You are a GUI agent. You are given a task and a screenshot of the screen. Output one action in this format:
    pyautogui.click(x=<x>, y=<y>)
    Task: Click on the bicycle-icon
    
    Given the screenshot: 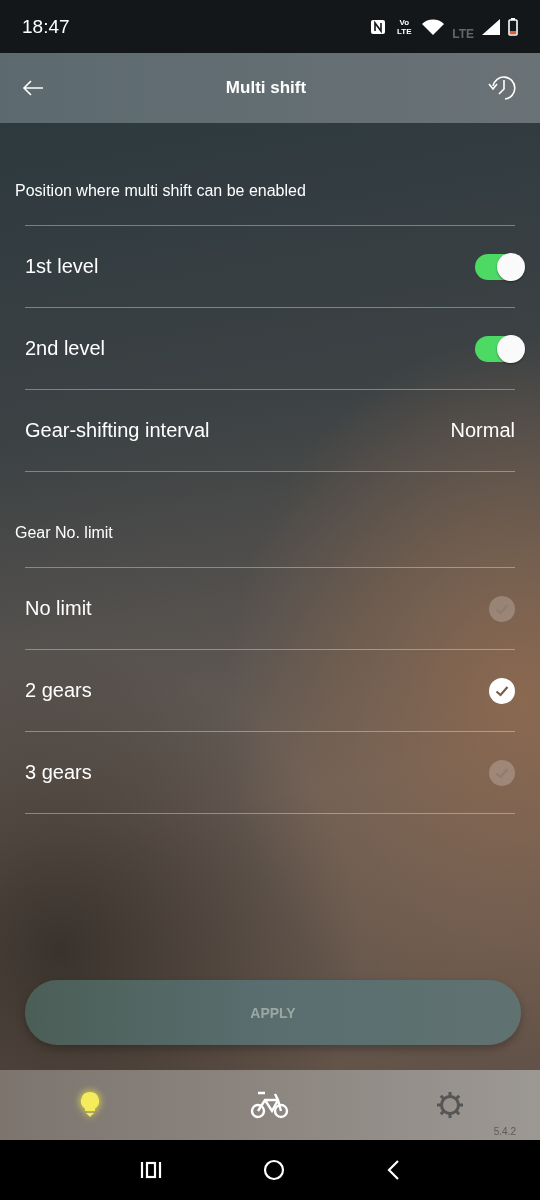 What is the action you would take?
    pyautogui.click(x=270, y=1105)
    